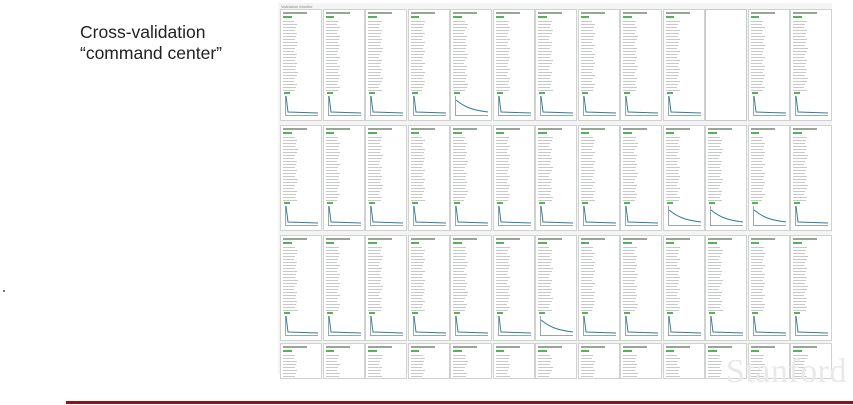 This screenshot has height=405, width=853. What do you see at coordinates (556, 288) in the screenshot?
I see `cv-panel-r2-c6` at bounding box center [556, 288].